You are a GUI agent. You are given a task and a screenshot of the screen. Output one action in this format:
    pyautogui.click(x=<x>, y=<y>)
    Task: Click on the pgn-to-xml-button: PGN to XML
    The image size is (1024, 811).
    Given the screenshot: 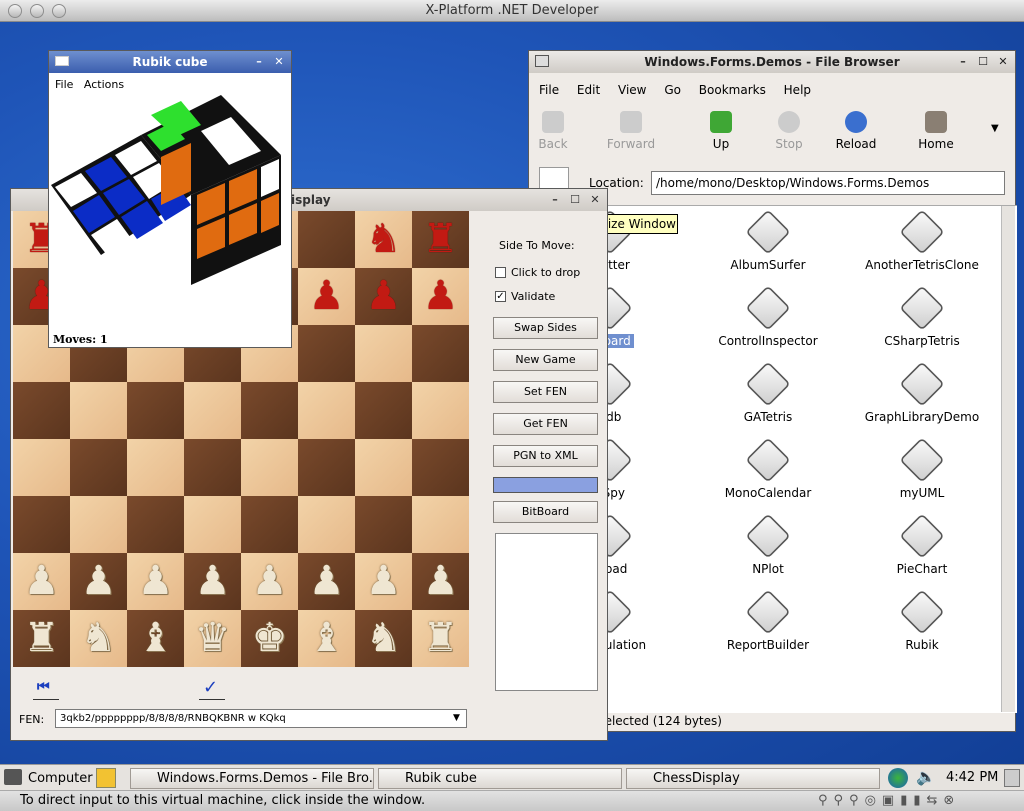 What is the action you would take?
    pyautogui.click(x=545, y=456)
    